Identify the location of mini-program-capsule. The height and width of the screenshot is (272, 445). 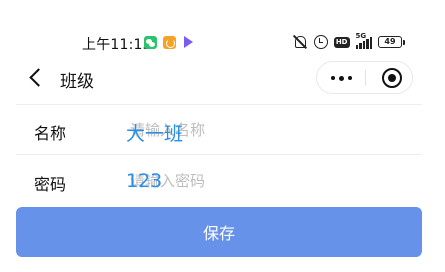
(364, 77).